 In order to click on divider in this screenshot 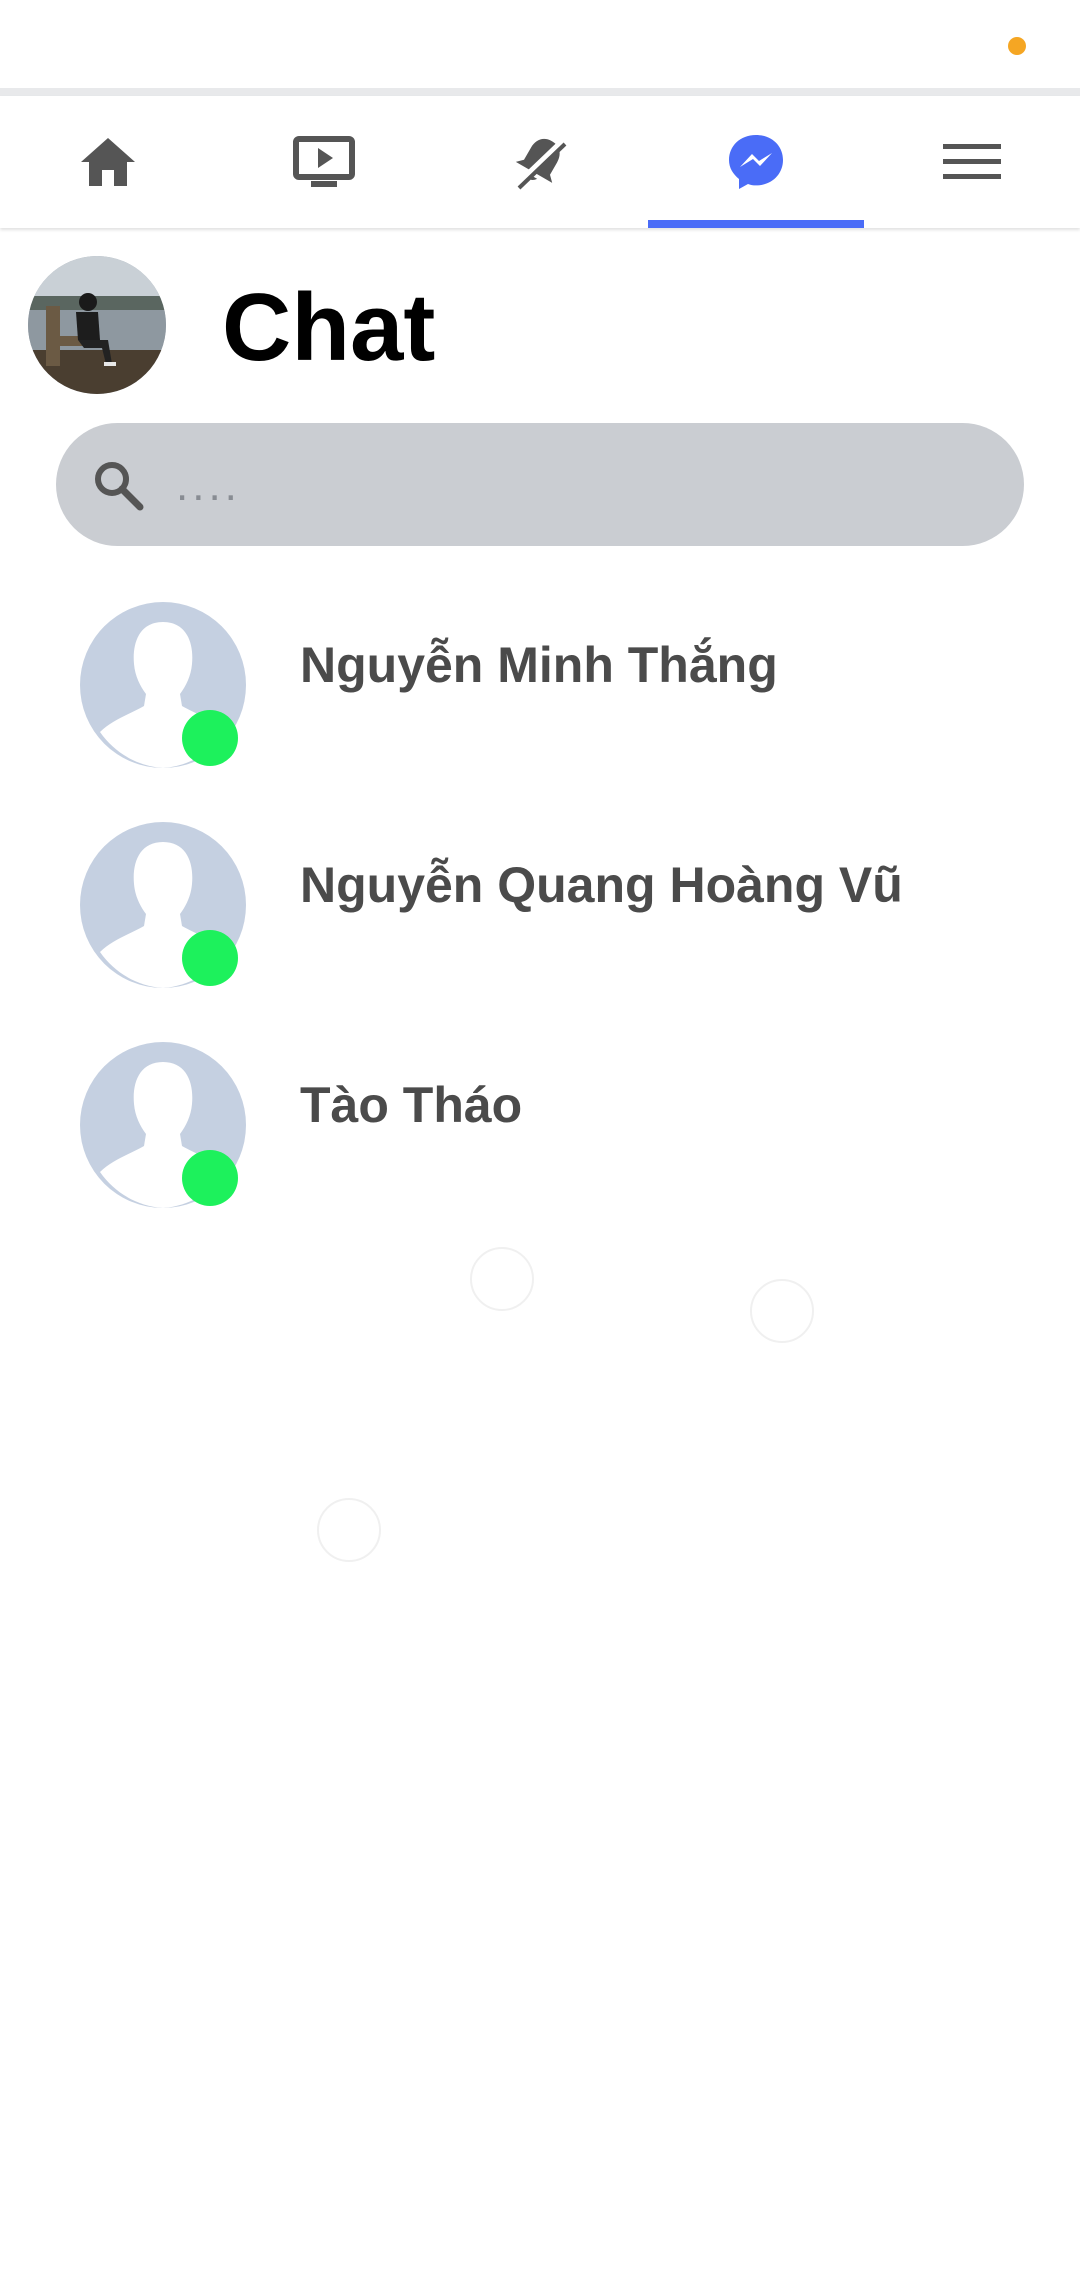, I will do `click(540, 92)`.